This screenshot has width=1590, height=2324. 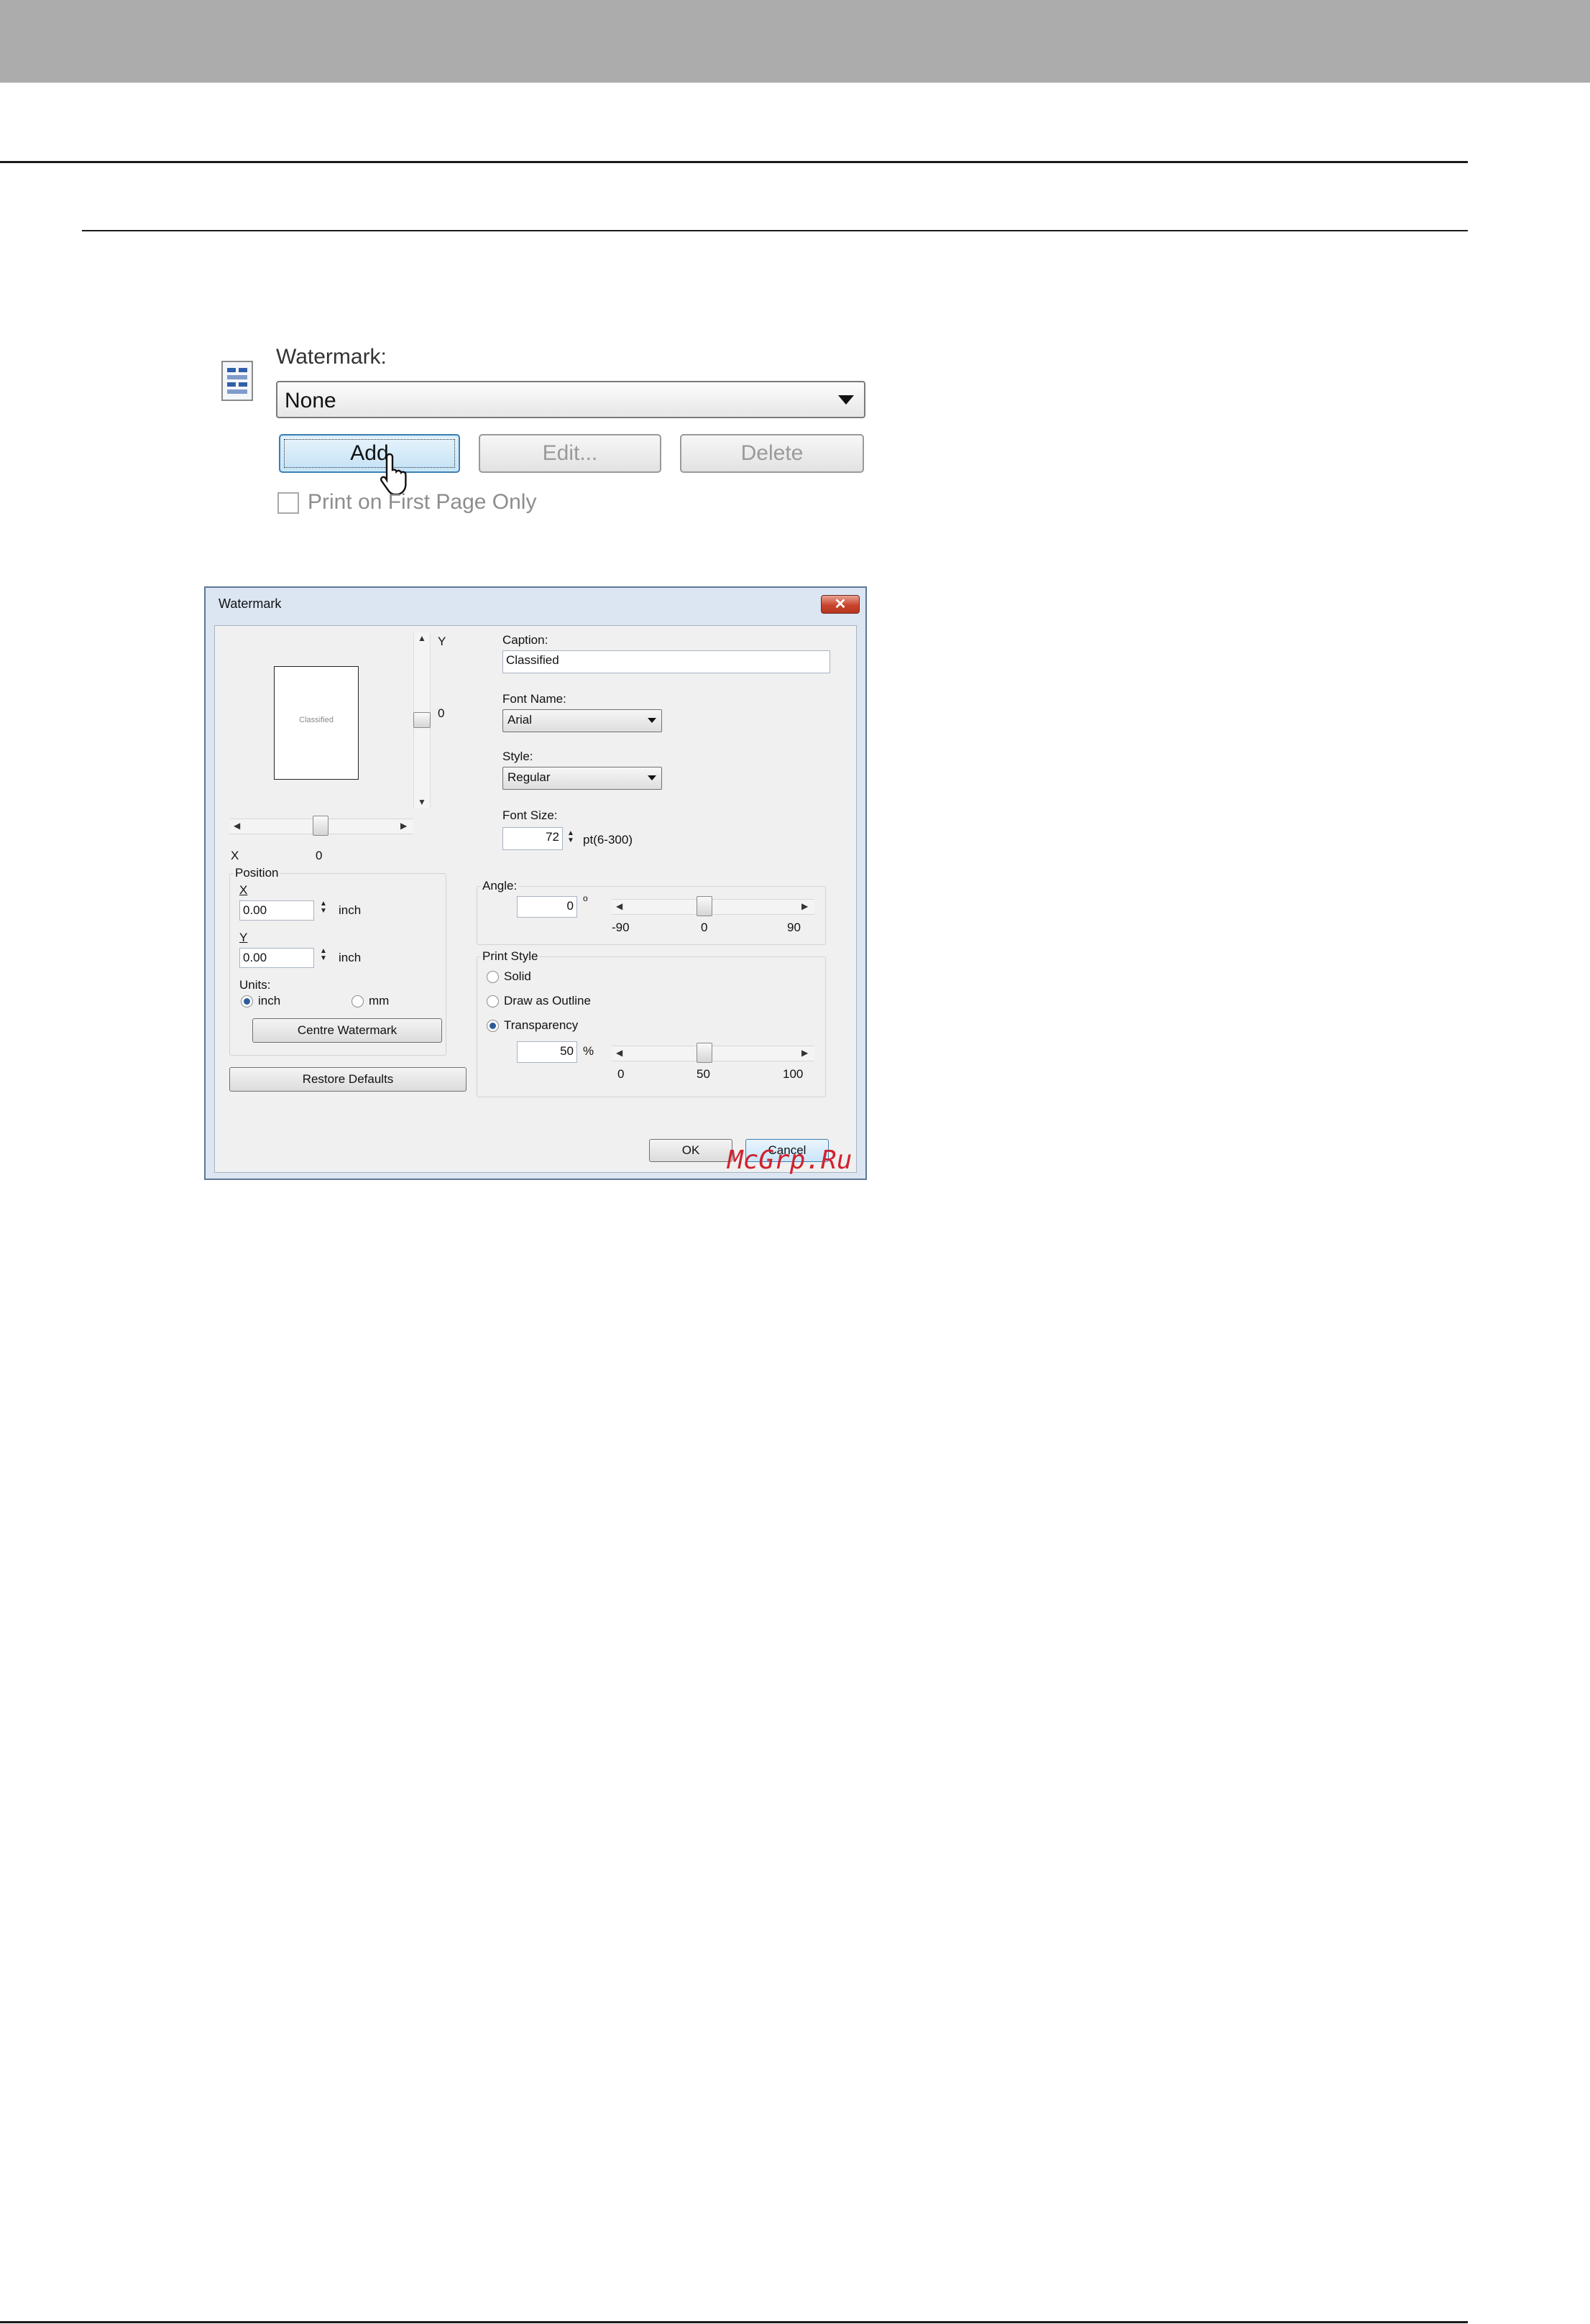 I want to click on header-rule-top, so click(x=734, y=162).